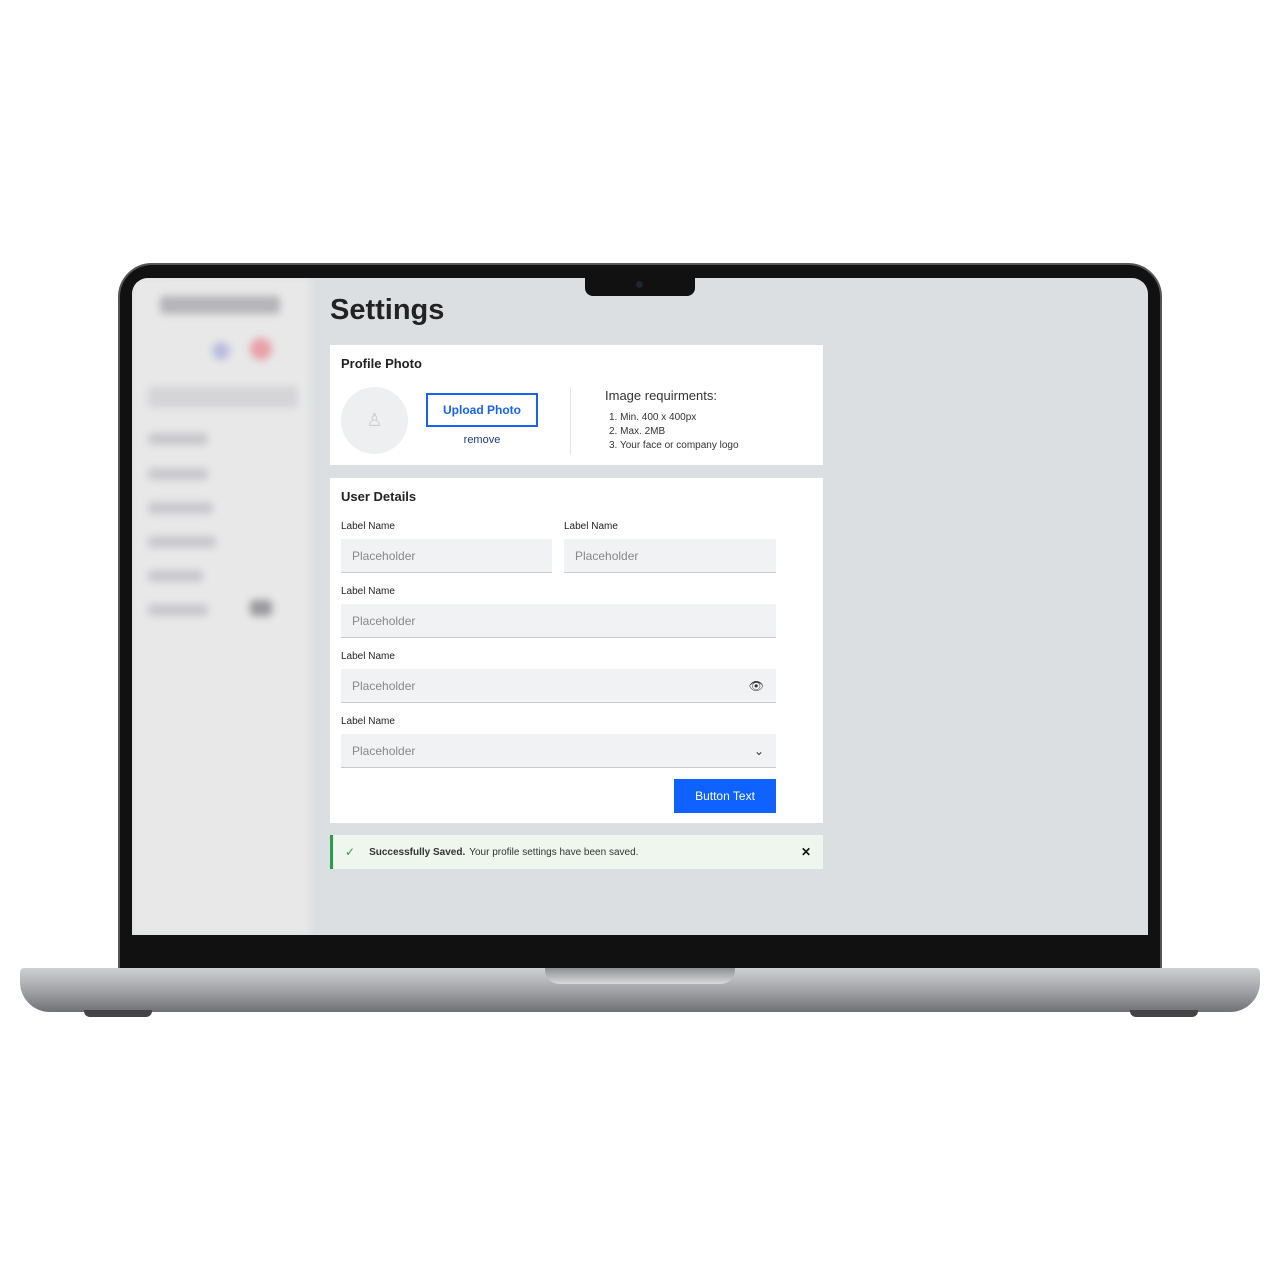 This screenshot has height=1280, width=1280. What do you see at coordinates (482, 410) in the screenshot?
I see `upload-photo-button: Upload Photo` at bounding box center [482, 410].